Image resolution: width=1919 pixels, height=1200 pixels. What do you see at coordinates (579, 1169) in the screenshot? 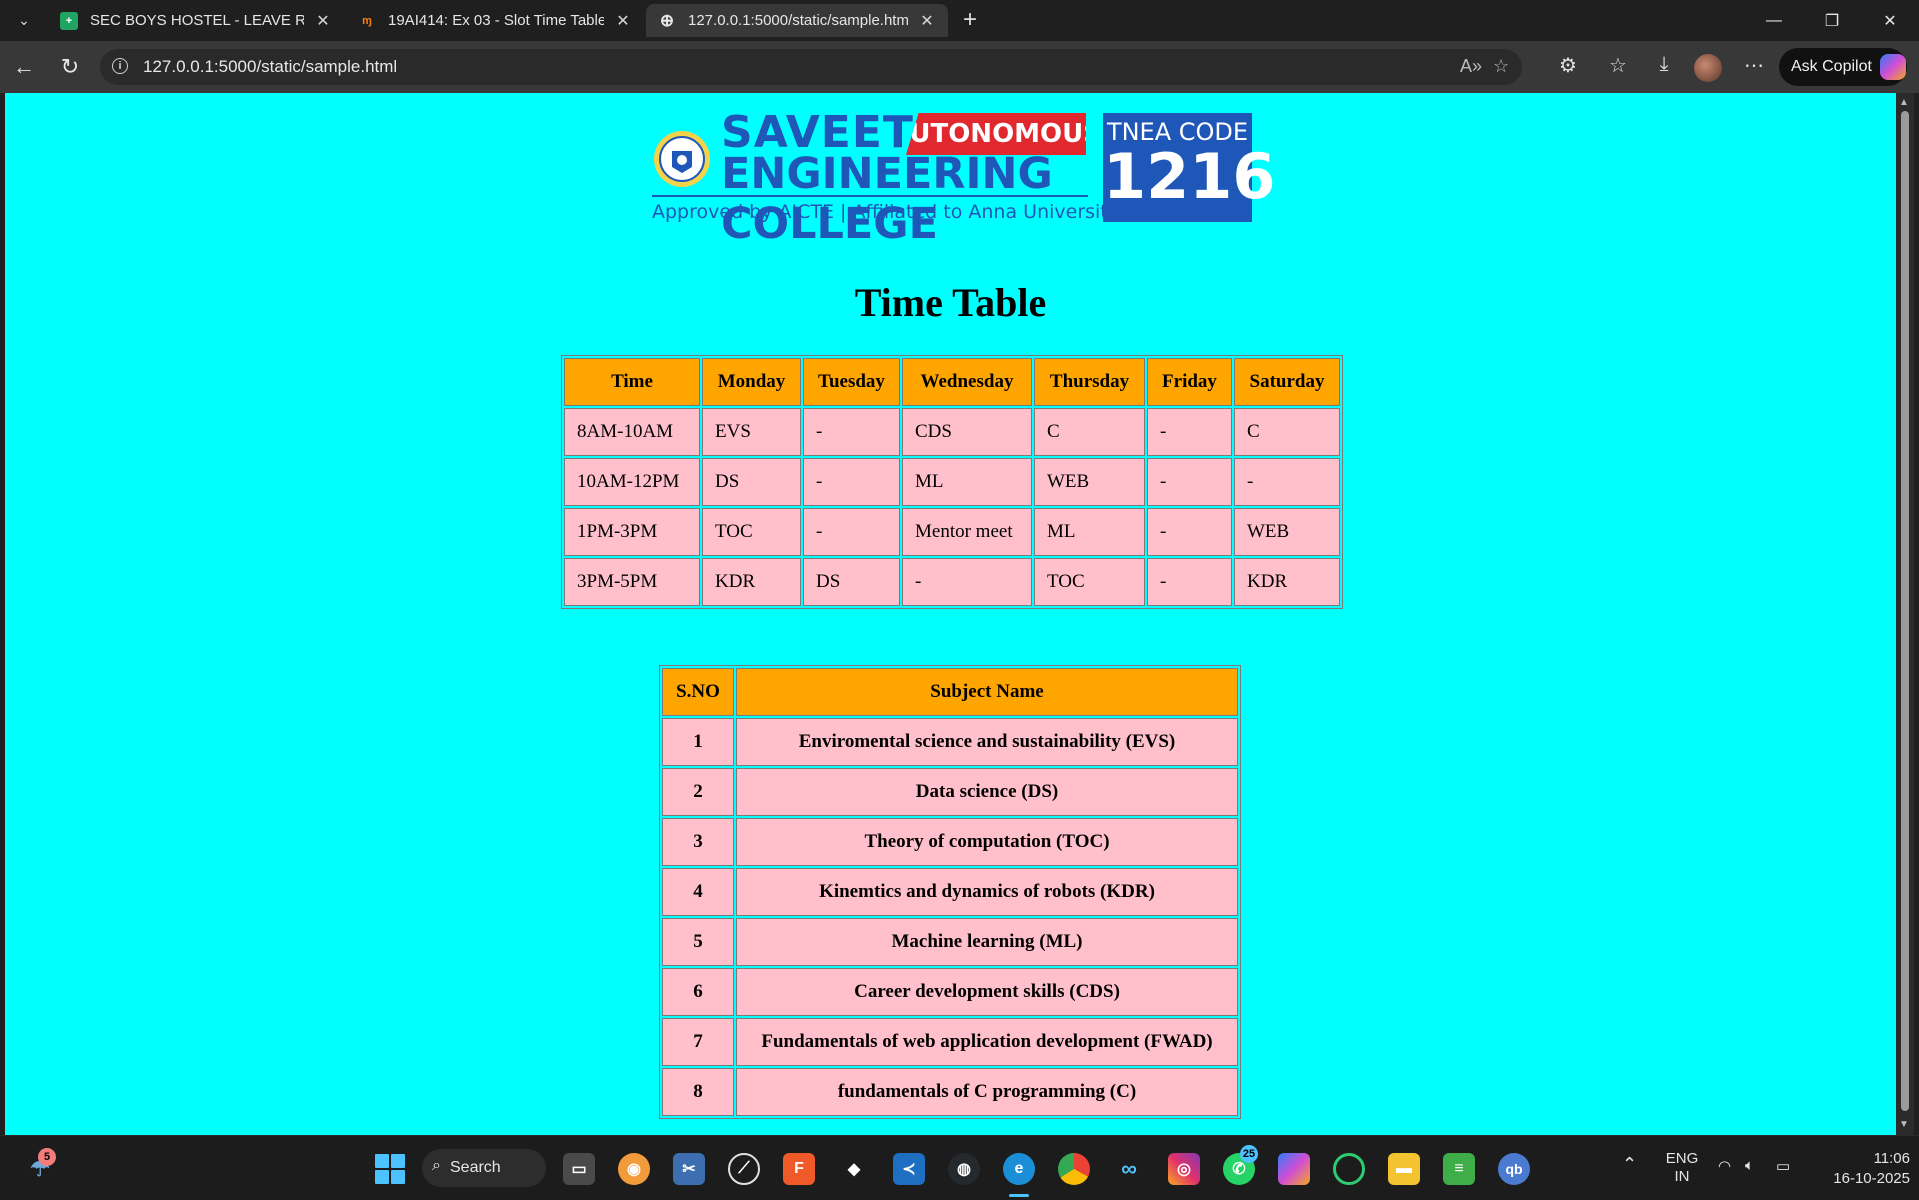
I see `task-view-icon: ▭` at bounding box center [579, 1169].